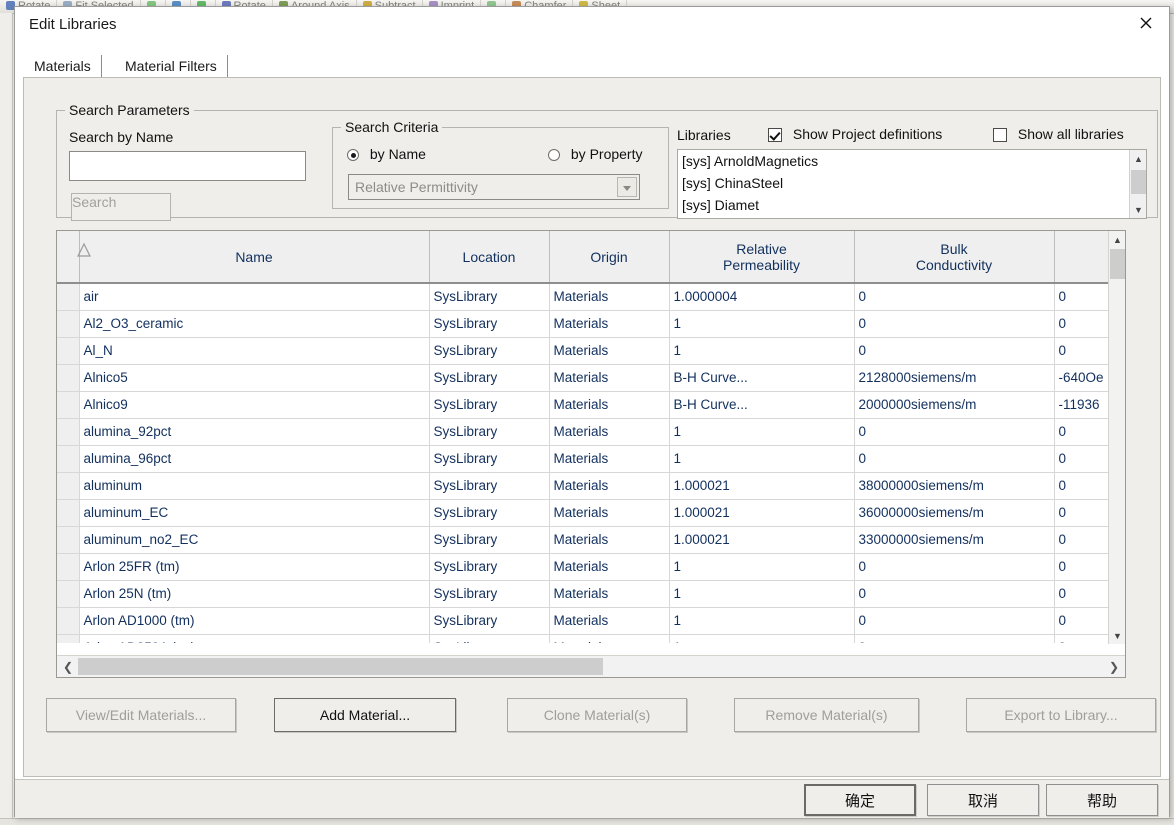 The image size is (1174, 825). I want to click on table-cell-name: Arlon 25N (tm), so click(254, 594).